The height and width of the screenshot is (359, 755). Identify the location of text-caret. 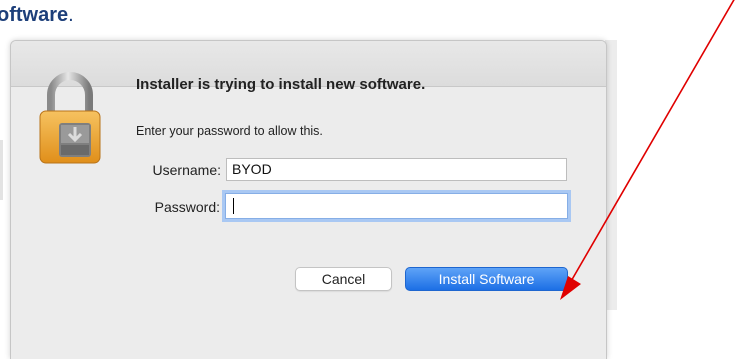
(233, 206).